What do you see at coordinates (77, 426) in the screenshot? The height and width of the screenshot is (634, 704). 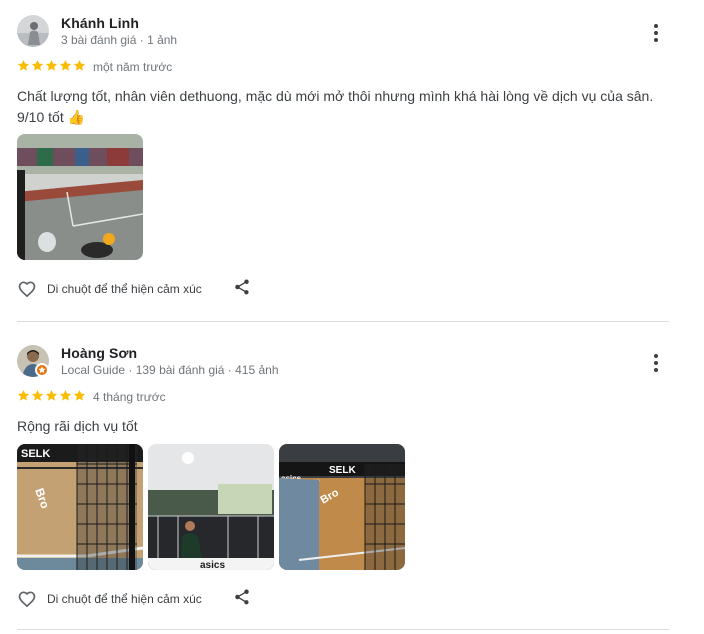 I see `review-text: Rộng rãi dịch vụ tốt` at bounding box center [77, 426].